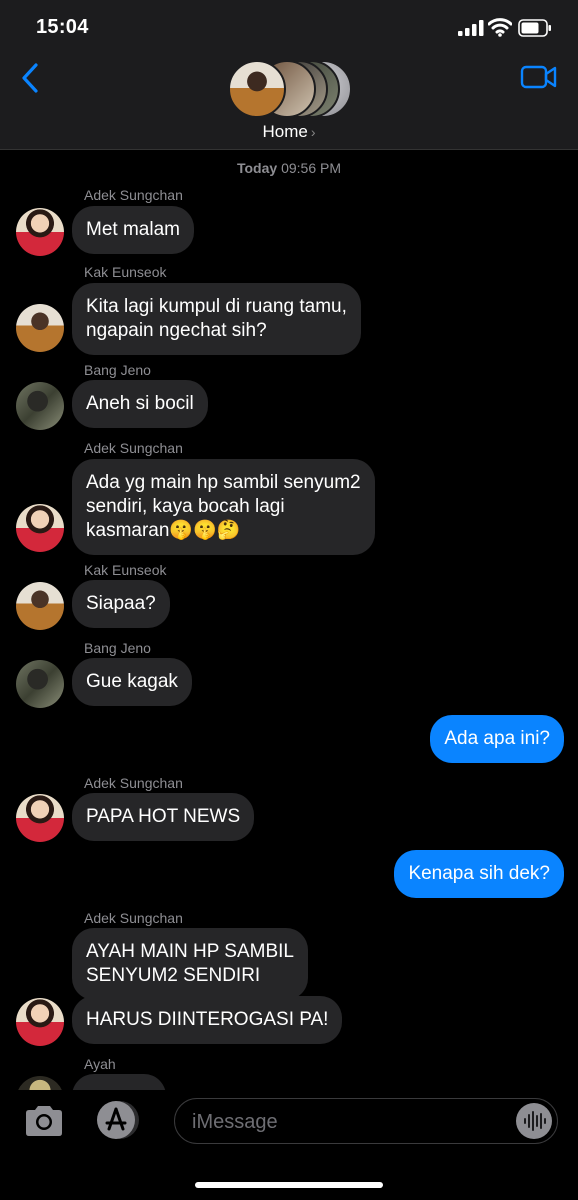 The image size is (578, 1200). I want to click on message-bubble-outgoing: Kenapa sih dek?, so click(479, 874).